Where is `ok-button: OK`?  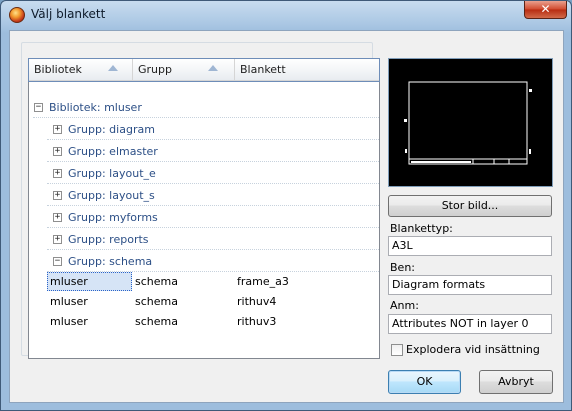
ok-button: OK is located at coordinates (424, 382).